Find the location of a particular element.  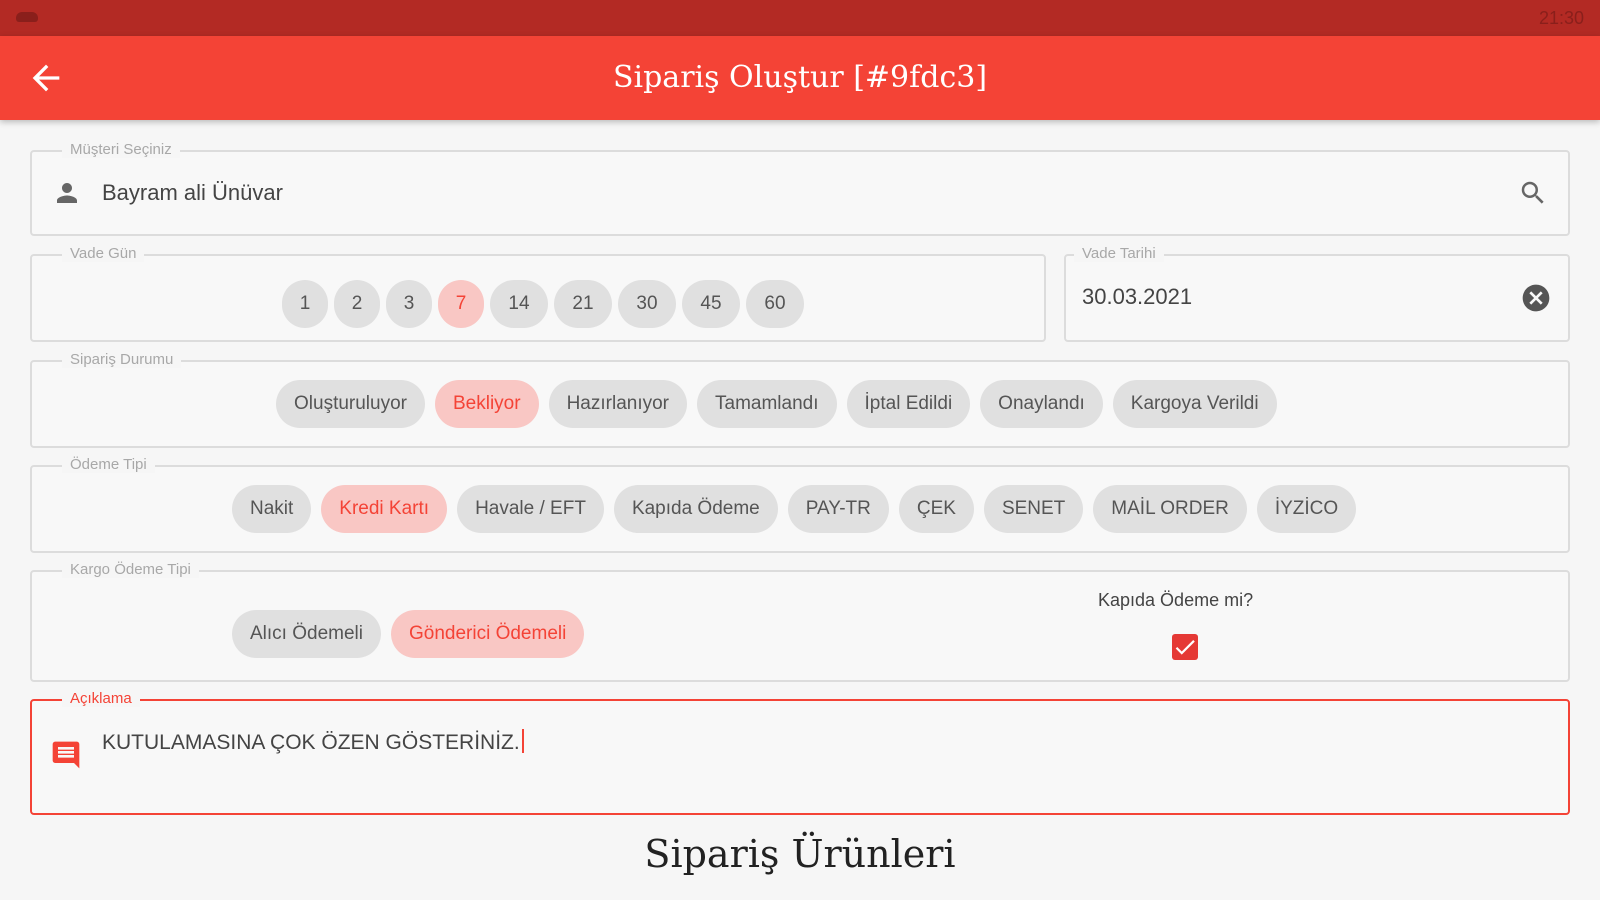

chip-payment-type: MAİL ORDER is located at coordinates (1170, 509).